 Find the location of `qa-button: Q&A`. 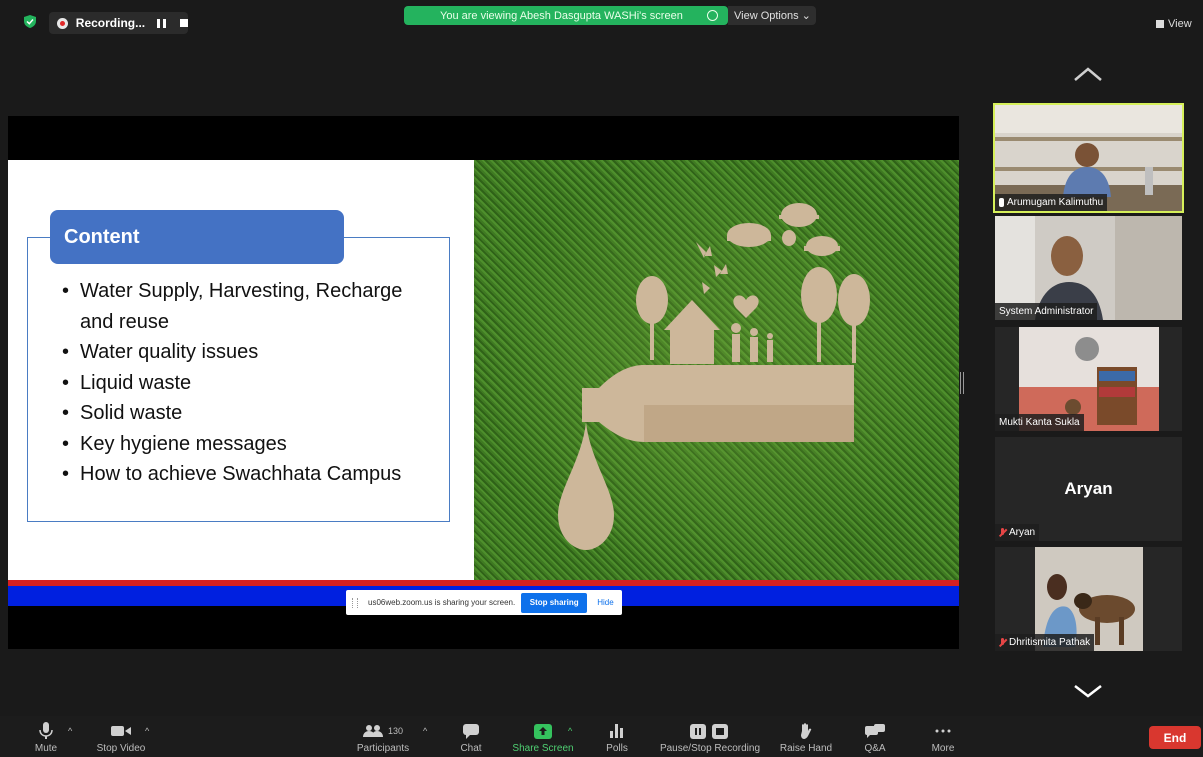

qa-button: Q&A is located at coordinates (875, 736).